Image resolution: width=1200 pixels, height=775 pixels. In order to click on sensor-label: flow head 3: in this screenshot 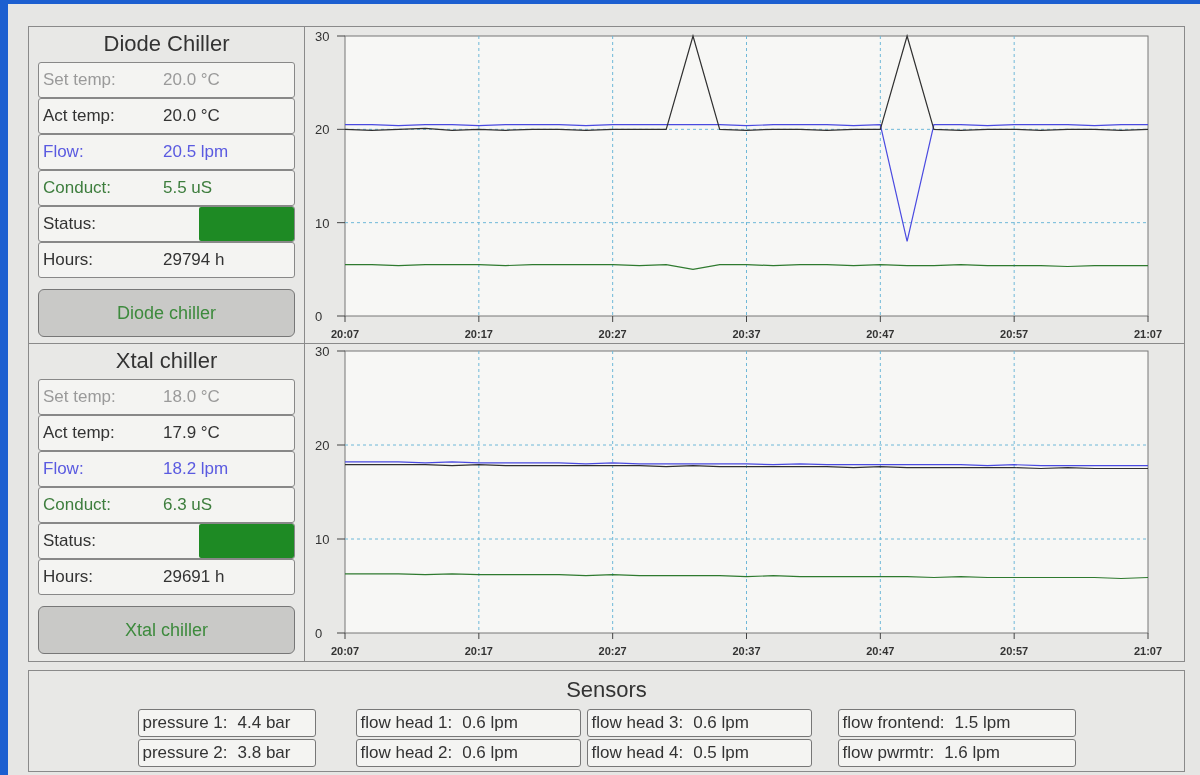, I will do `click(637, 723)`.